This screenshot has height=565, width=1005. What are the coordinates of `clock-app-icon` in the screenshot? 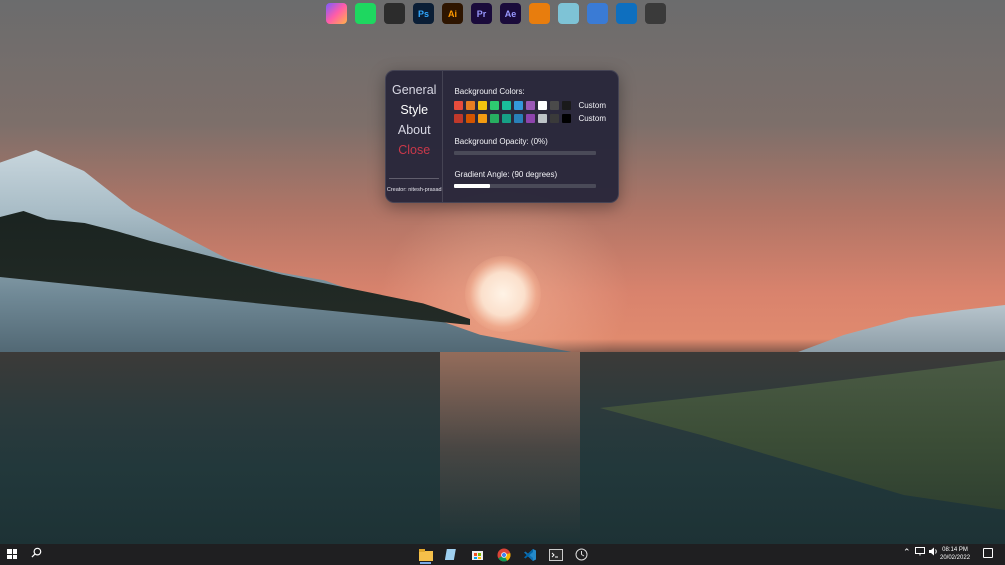 It's located at (581, 554).